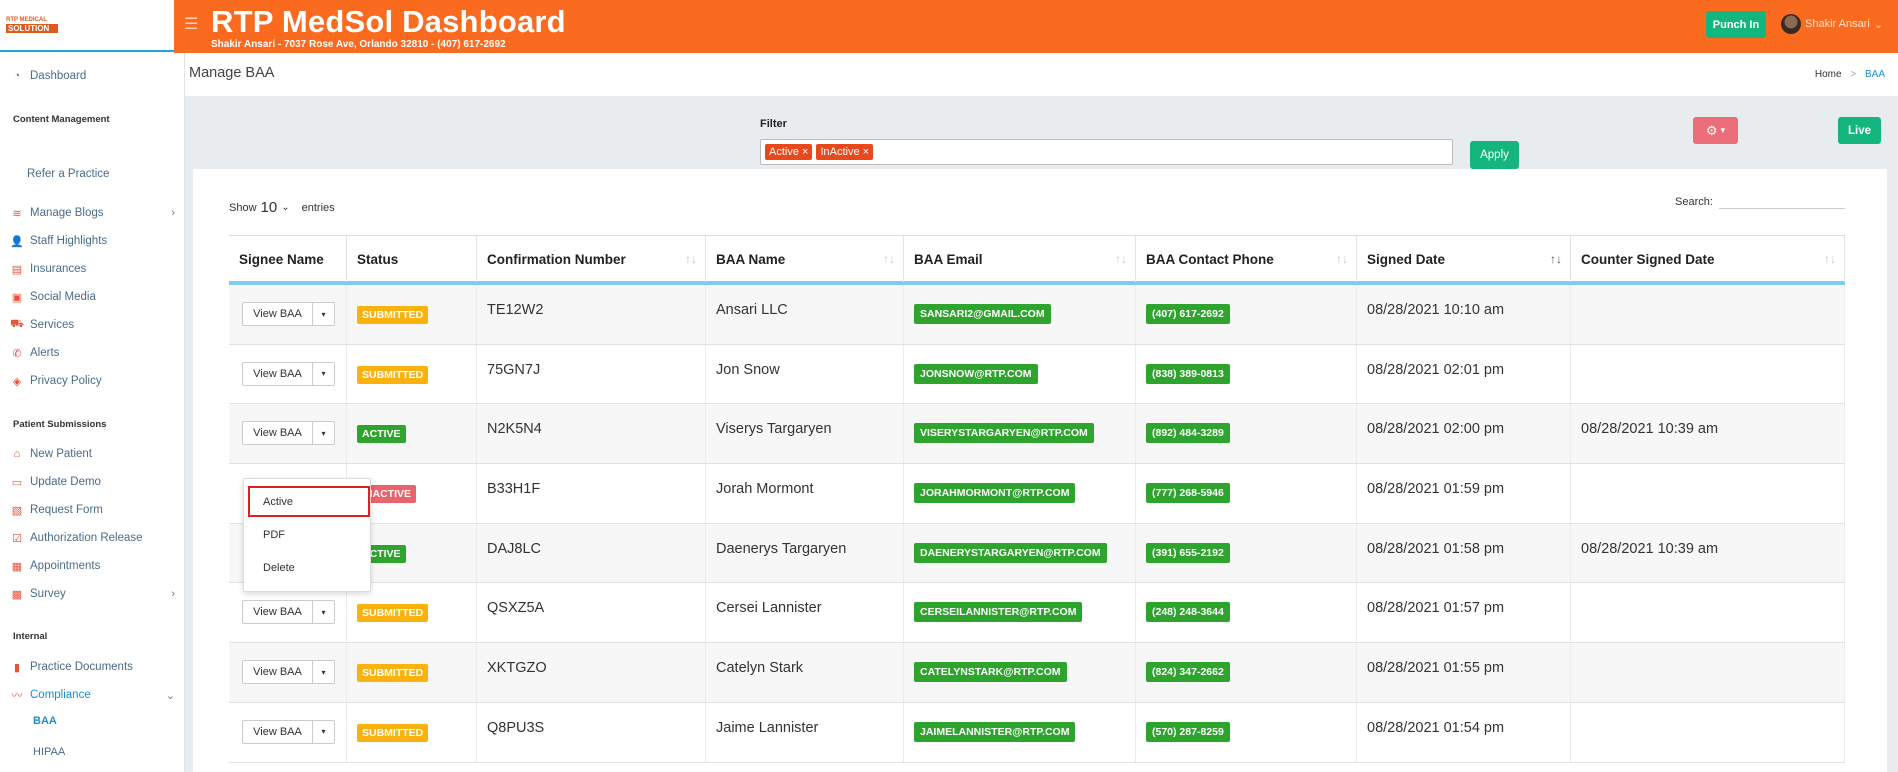 This screenshot has width=1898, height=772. What do you see at coordinates (92, 353) in the screenshot?
I see `sidebar-item-alerts: ✆ Alerts` at bounding box center [92, 353].